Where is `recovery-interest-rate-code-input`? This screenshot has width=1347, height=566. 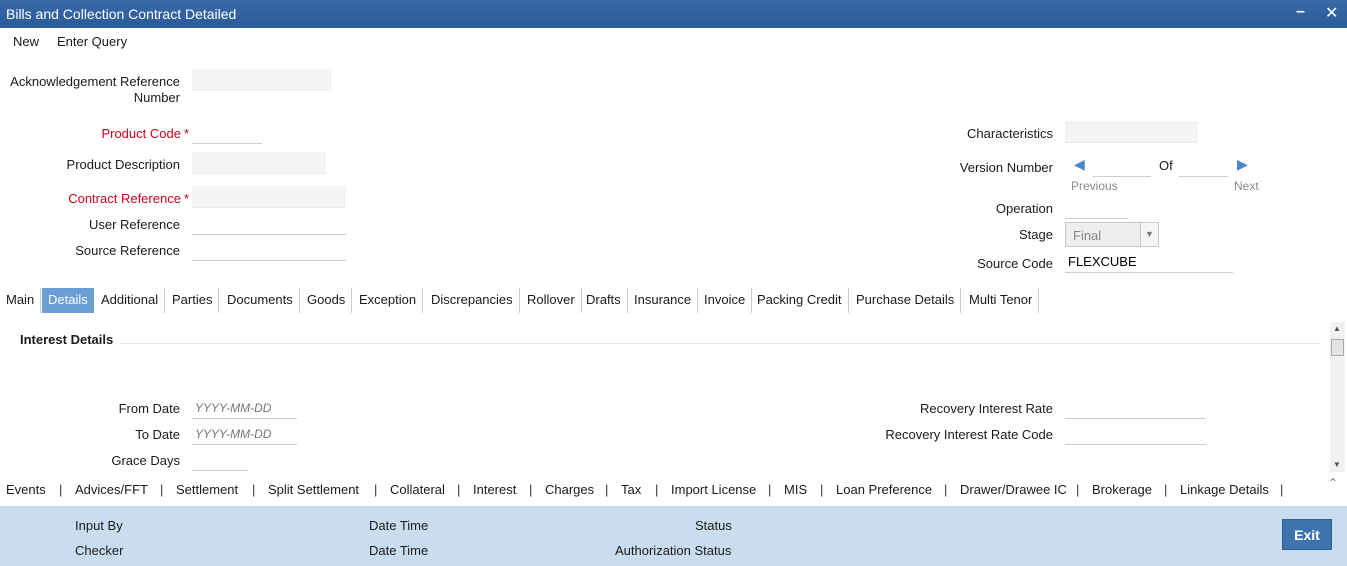 recovery-interest-rate-code-input is located at coordinates (1135, 434).